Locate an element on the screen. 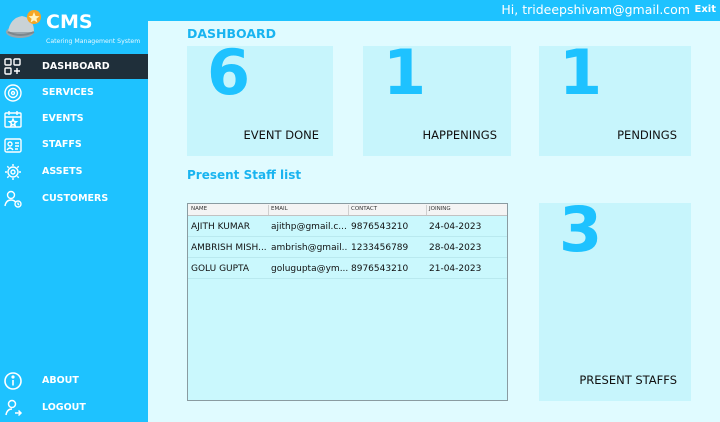  stat-card-pendings: 1 PENDINGS is located at coordinates (615, 99).